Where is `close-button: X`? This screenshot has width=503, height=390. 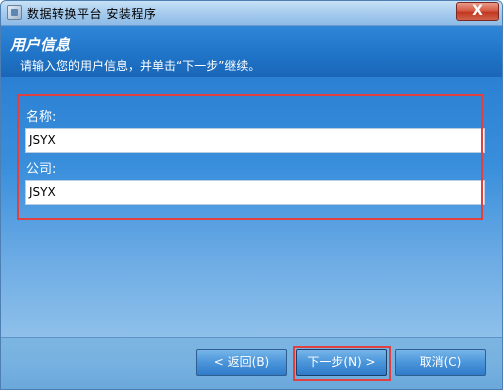 close-button: X is located at coordinates (477, 11).